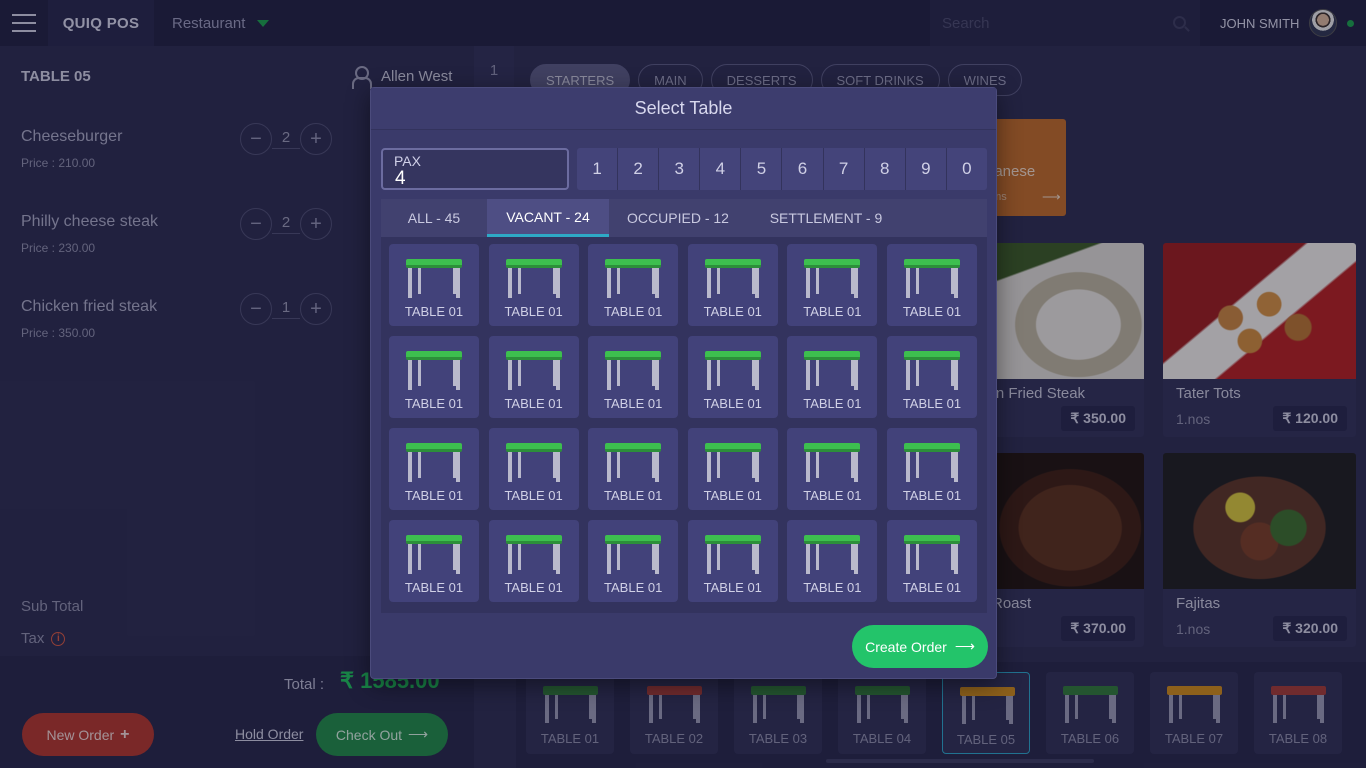 This screenshot has height=768, width=1366. What do you see at coordinates (966, 169) in the screenshot?
I see `numpad-key: 0` at bounding box center [966, 169].